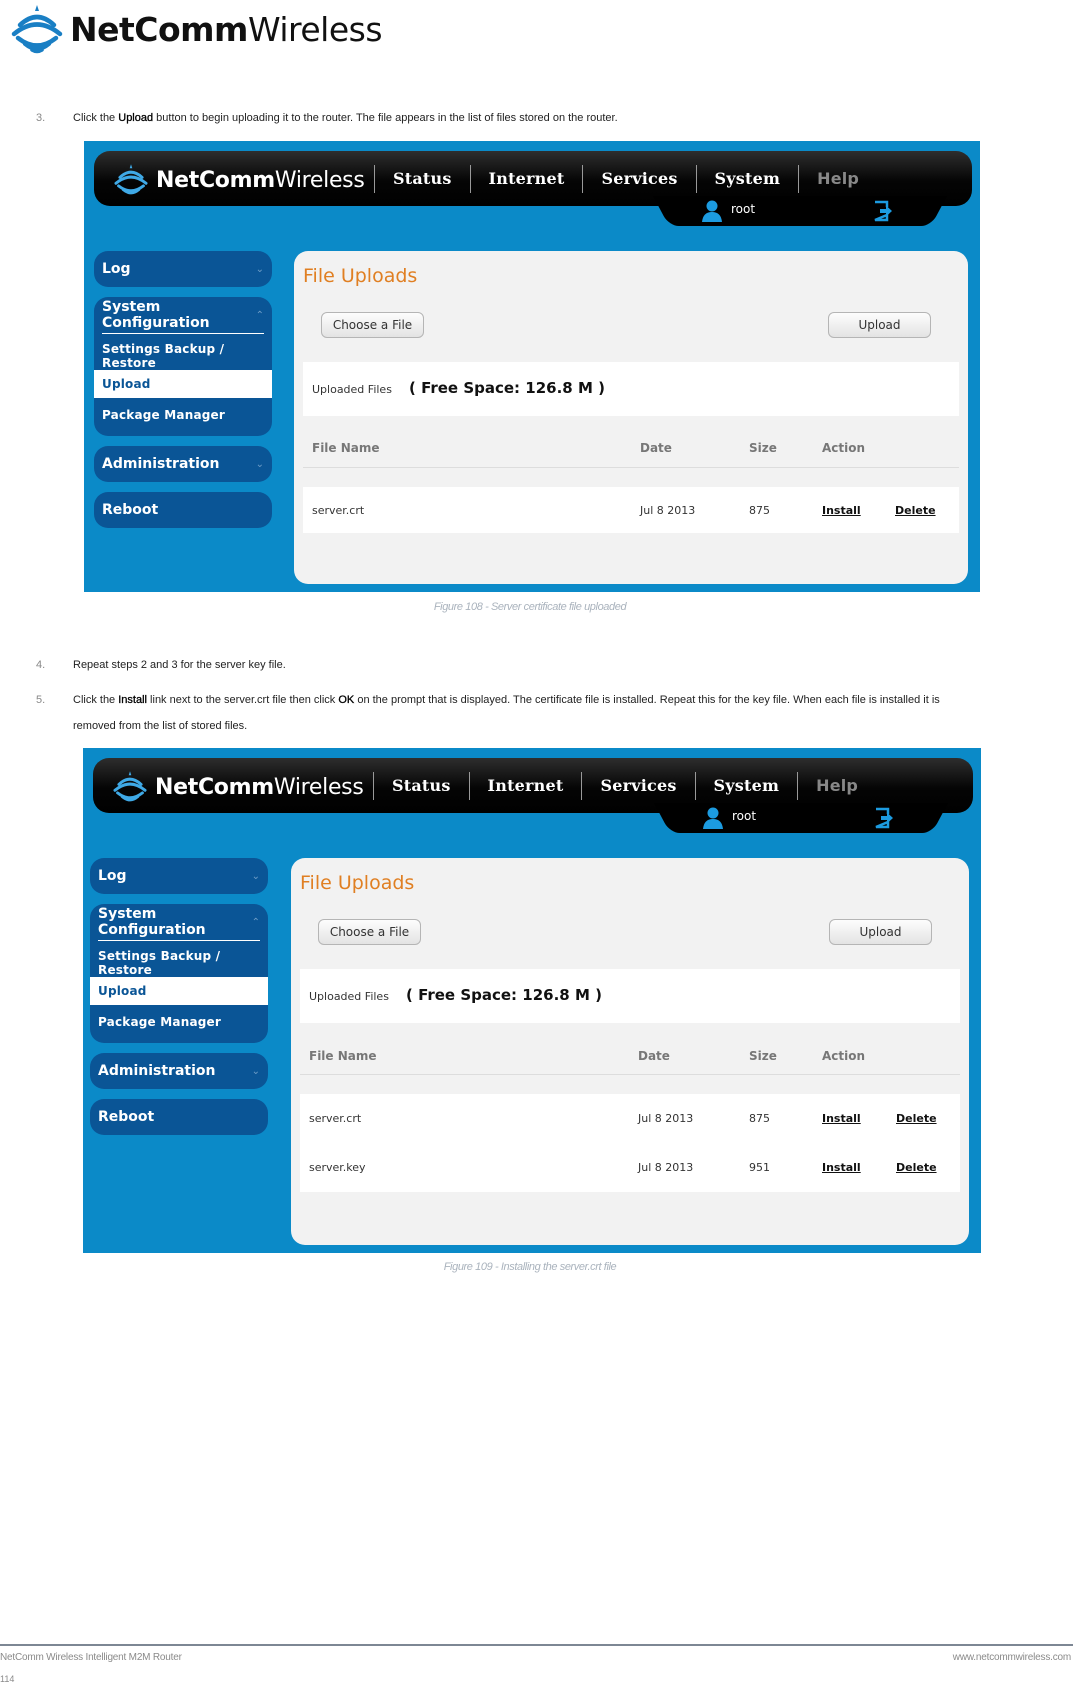 This screenshot has width=1073, height=1683. I want to click on step-number: 5., so click(41, 700).